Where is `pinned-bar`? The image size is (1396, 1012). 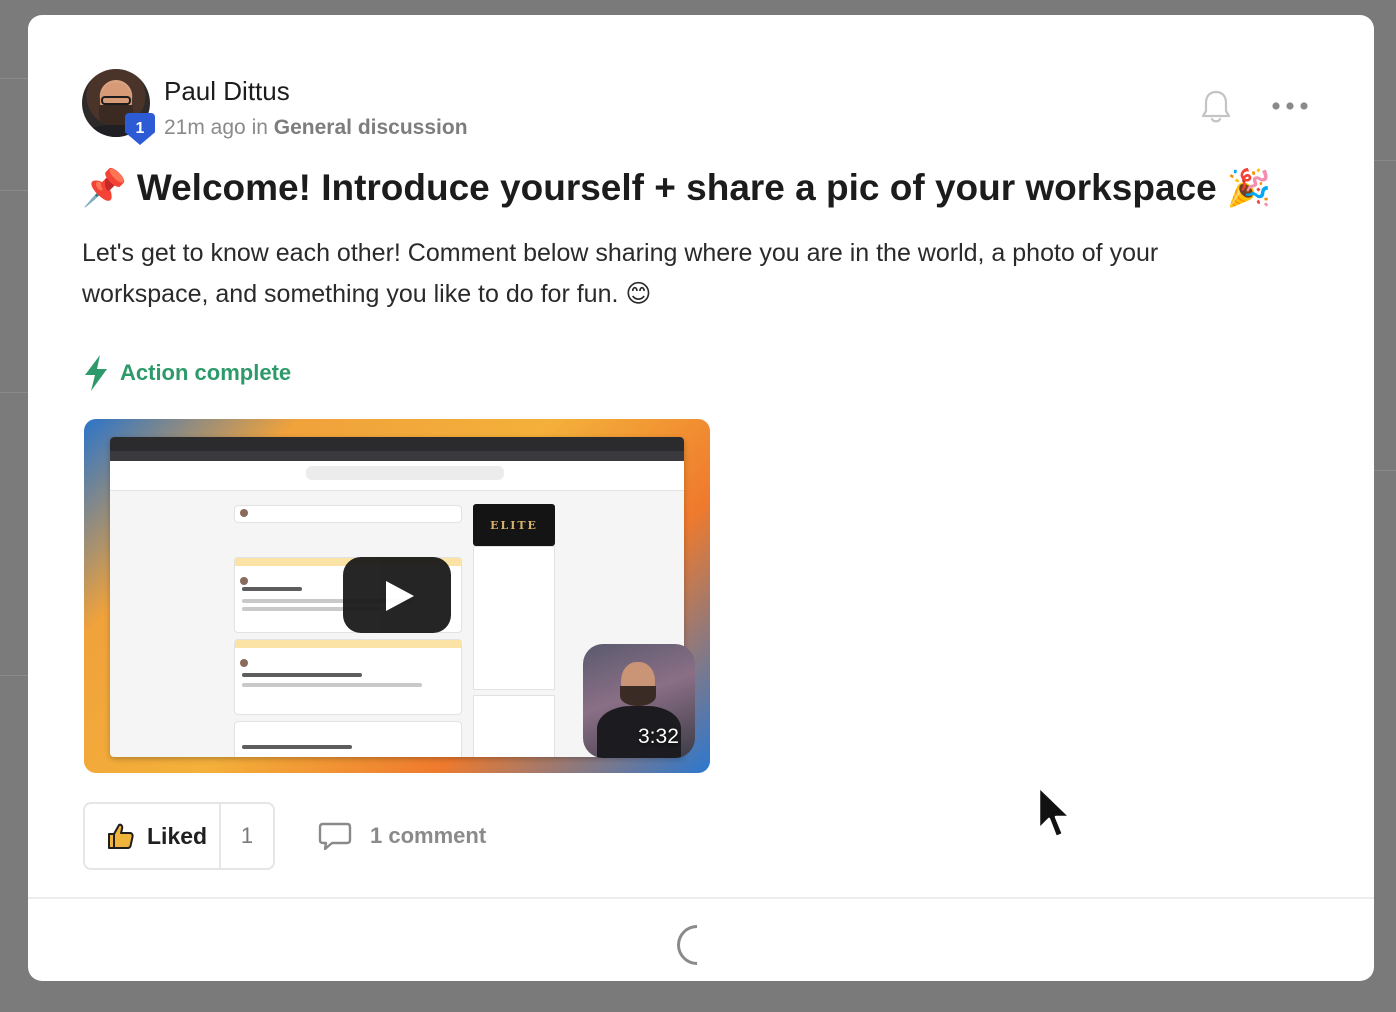 pinned-bar is located at coordinates (348, 644).